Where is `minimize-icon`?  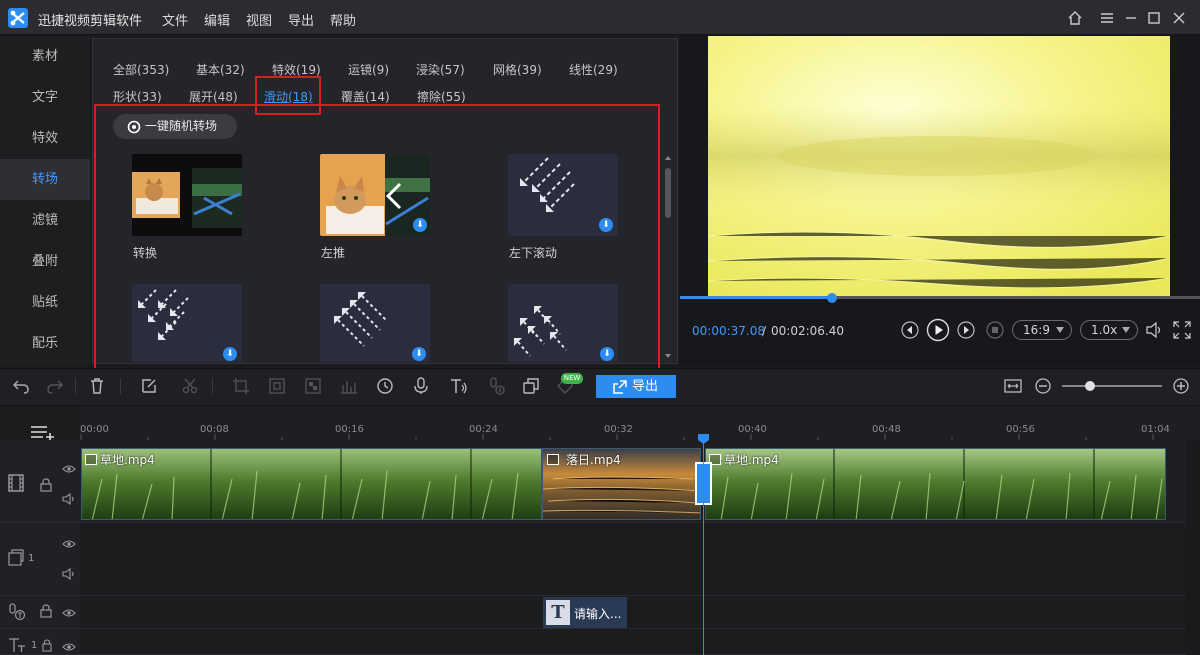 minimize-icon is located at coordinates (1131, 18).